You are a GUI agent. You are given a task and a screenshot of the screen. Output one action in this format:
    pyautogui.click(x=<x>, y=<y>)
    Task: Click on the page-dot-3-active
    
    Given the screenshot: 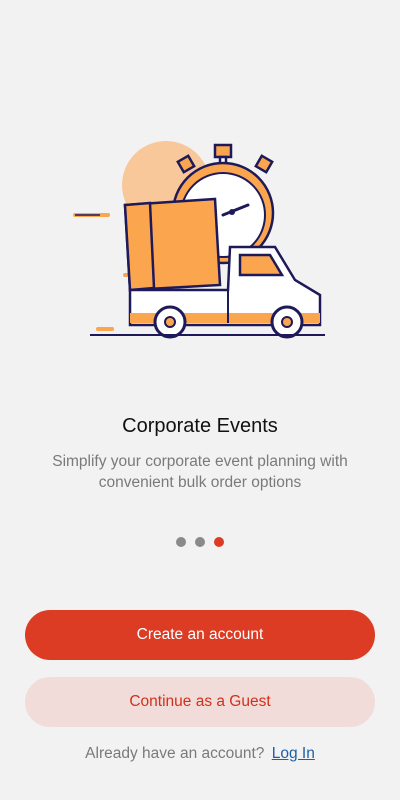 What is the action you would take?
    pyautogui.click(x=219, y=542)
    